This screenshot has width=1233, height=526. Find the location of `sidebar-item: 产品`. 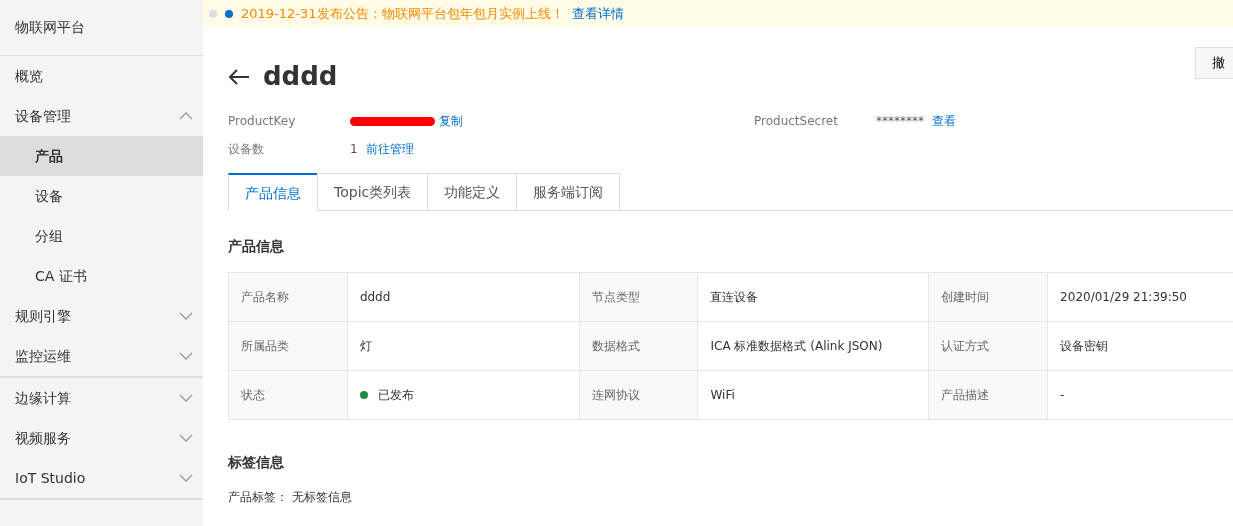

sidebar-item: 产品 is located at coordinates (101, 156).